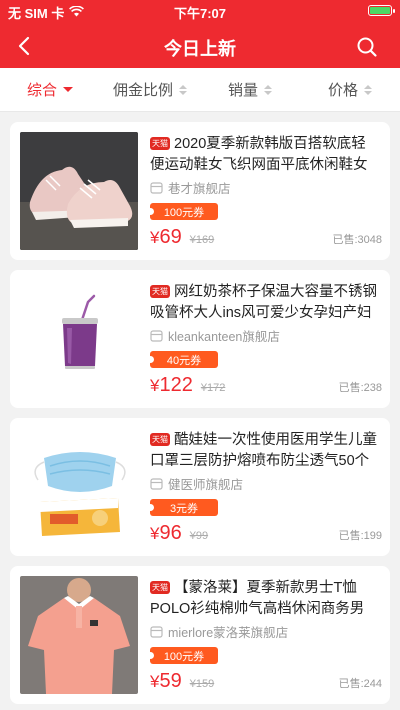  I want to click on sold-count: 已售:244, so click(360, 684).